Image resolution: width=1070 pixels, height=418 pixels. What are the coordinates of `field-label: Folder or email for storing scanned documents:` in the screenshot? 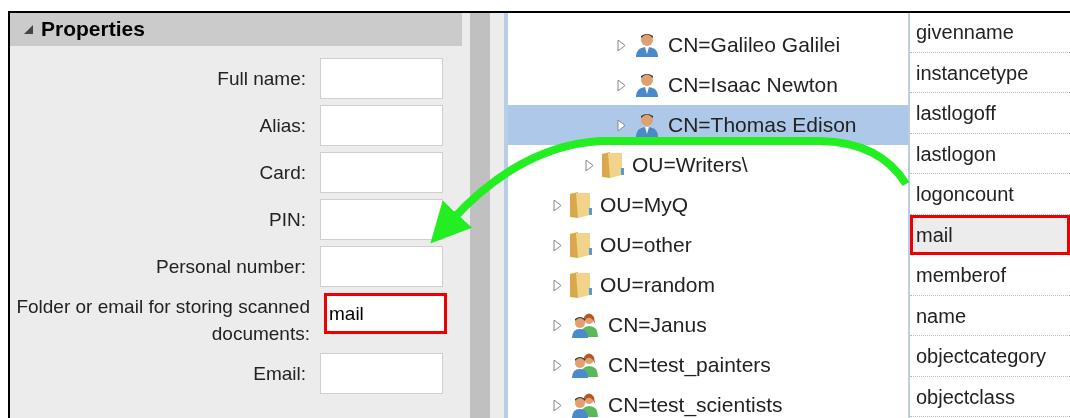 It's located at (162, 320).